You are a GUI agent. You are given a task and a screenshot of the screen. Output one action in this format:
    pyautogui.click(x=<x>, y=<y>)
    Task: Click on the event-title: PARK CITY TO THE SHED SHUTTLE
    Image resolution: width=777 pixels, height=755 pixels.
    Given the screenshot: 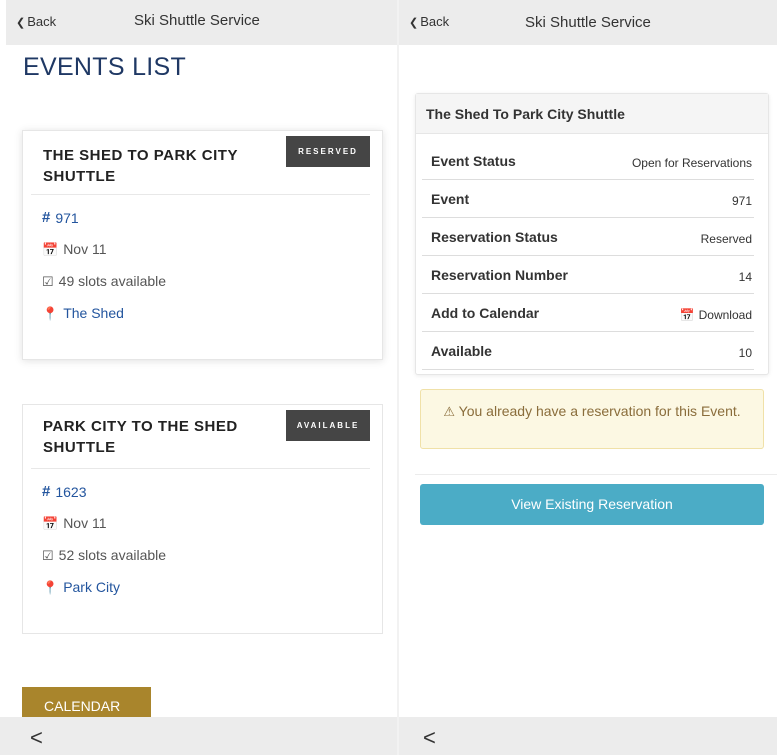 What is the action you would take?
    pyautogui.click(x=140, y=437)
    